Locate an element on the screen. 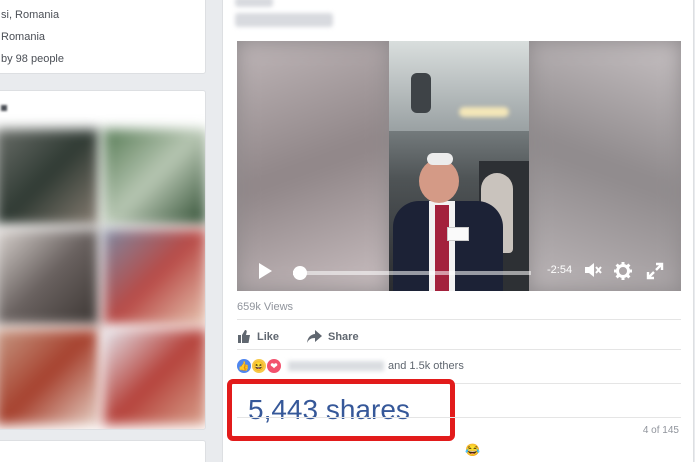  man-badge is located at coordinates (458, 234).